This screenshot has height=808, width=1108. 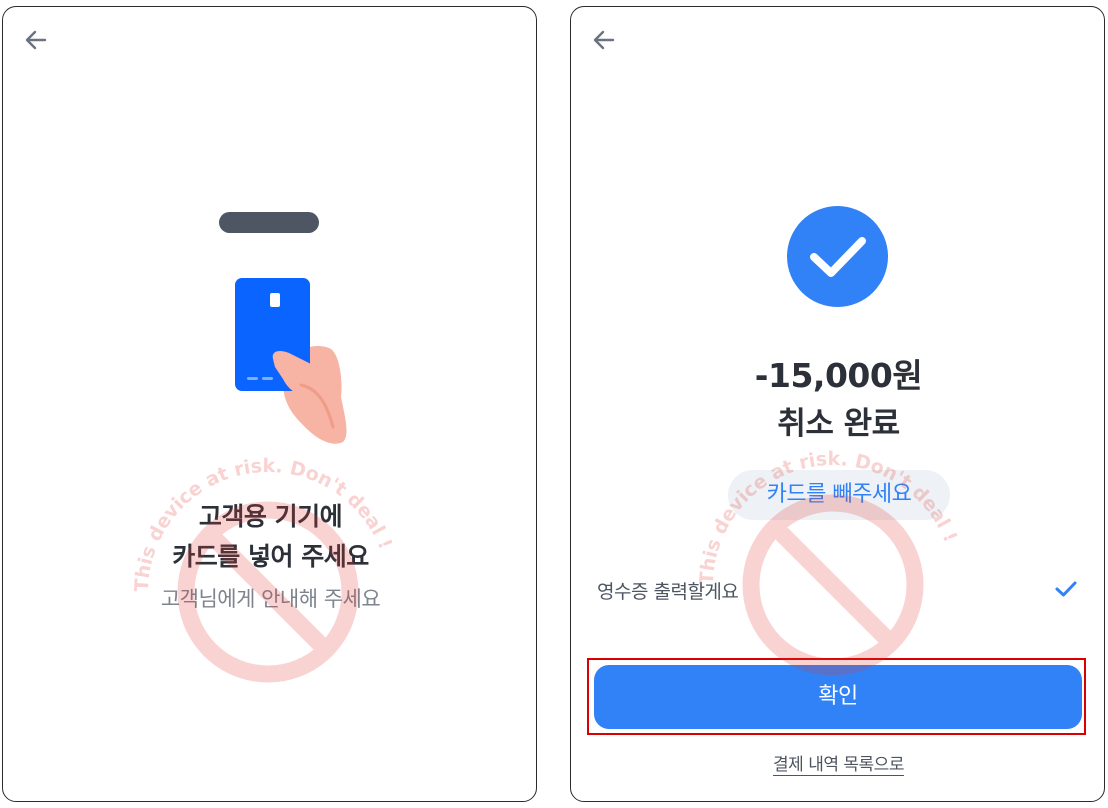 I want to click on checkmark-icon, so click(x=1066, y=589).